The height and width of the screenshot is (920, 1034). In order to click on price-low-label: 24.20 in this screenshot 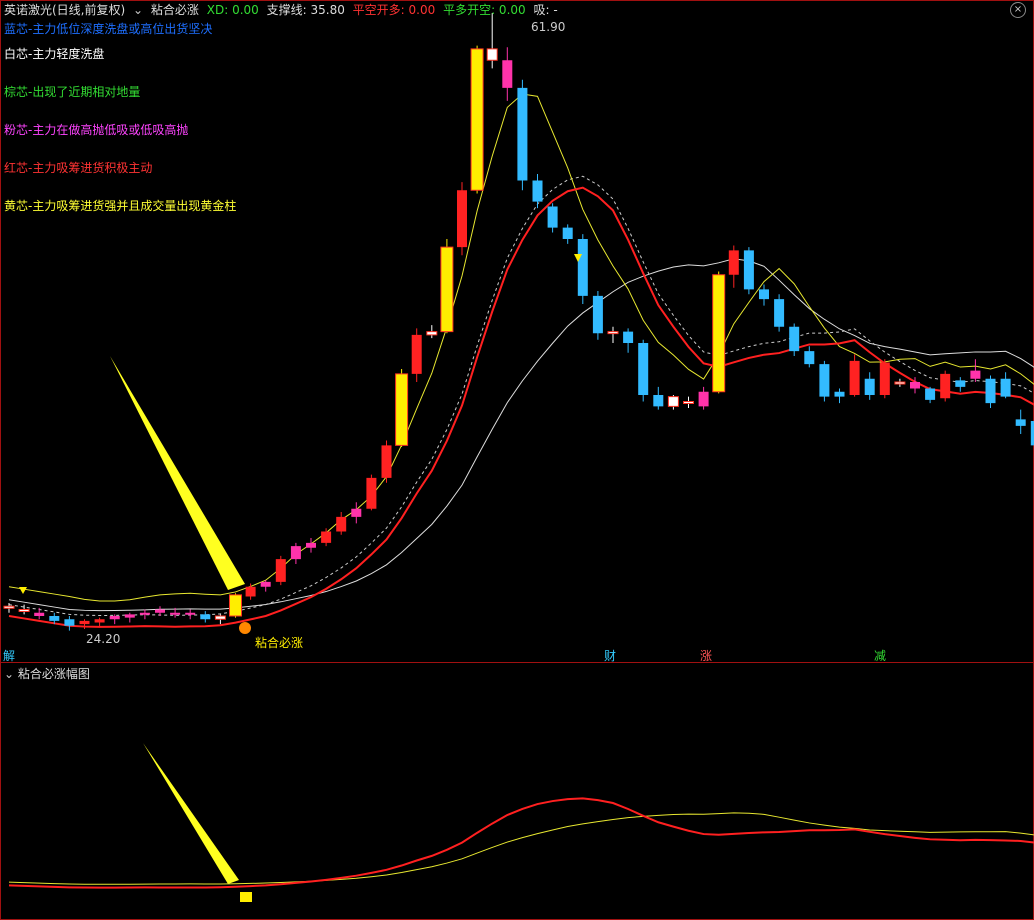, I will do `click(103, 639)`.